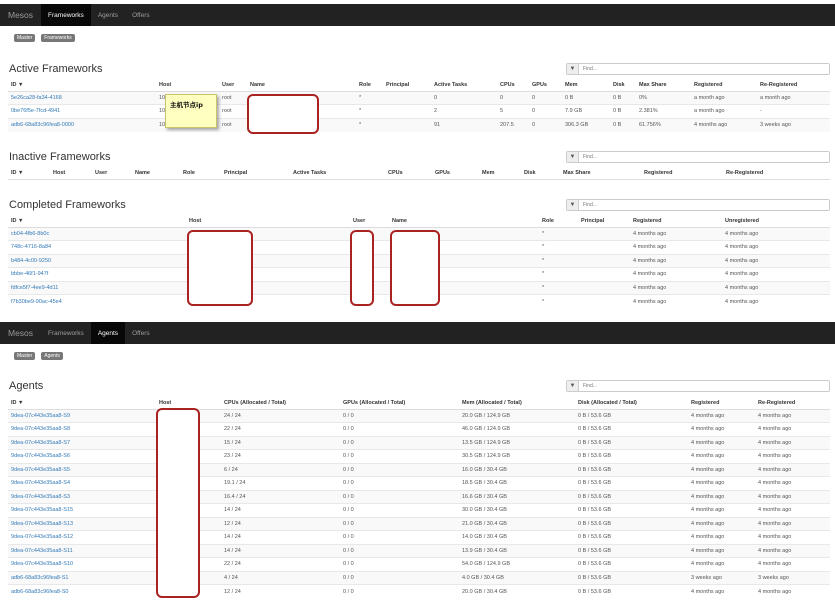 Image resolution: width=835 pixels, height=610 pixels. What do you see at coordinates (699, 386) in the screenshot?
I see `agents-filter-input` at bounding box center [699, 386].